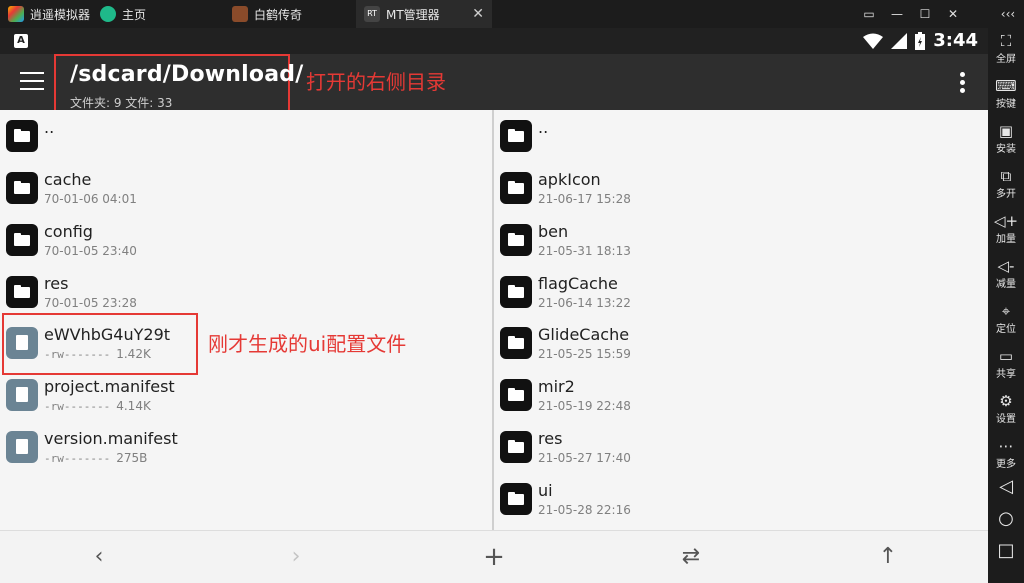  I want to click on item-date: 21-05-19 22:48, so click(584, 406).